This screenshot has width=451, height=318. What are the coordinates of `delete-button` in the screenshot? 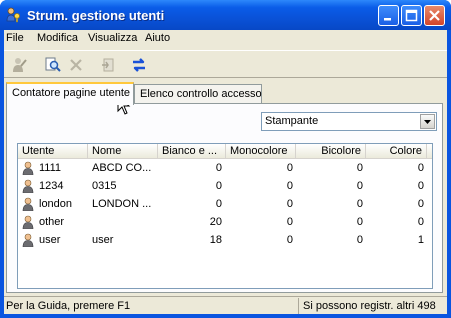 It's located at (76, 65).